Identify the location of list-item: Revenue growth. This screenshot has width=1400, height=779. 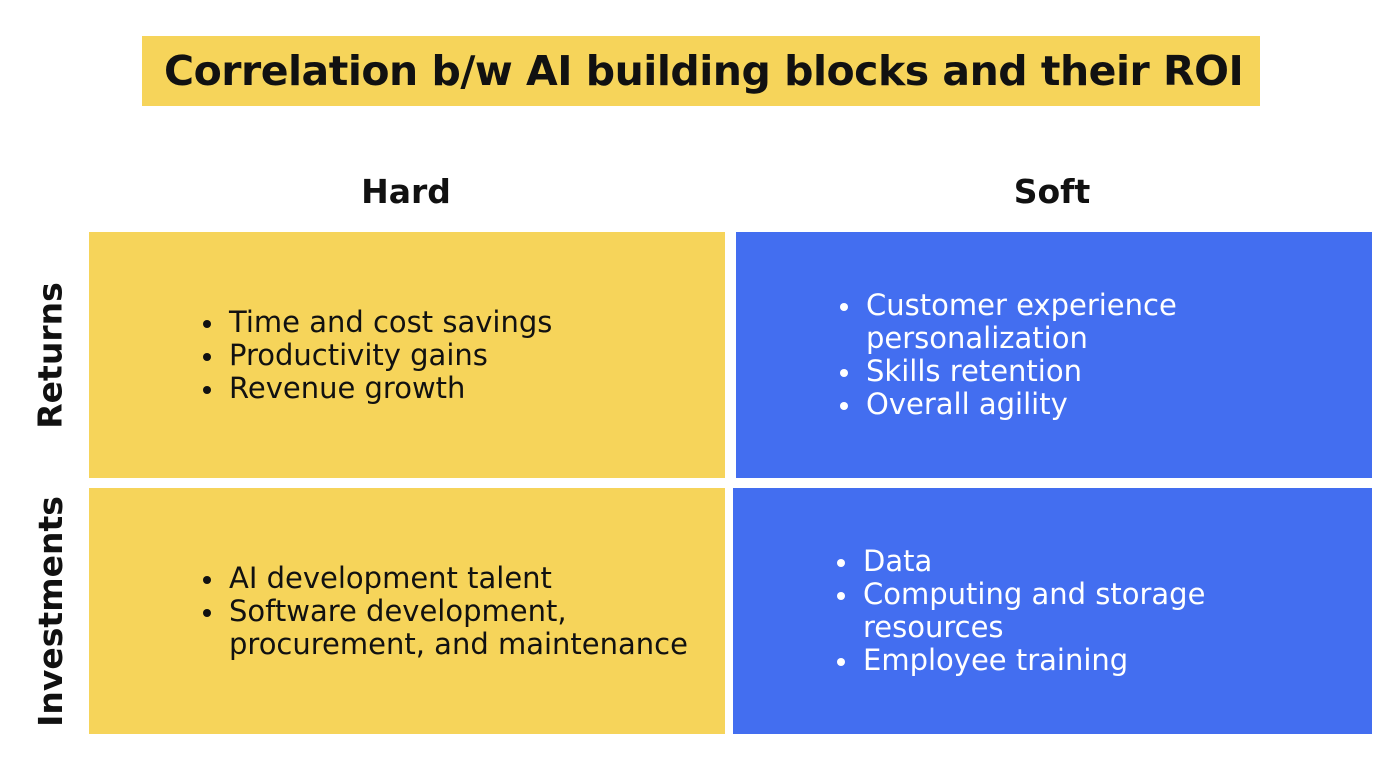
(451, 388).